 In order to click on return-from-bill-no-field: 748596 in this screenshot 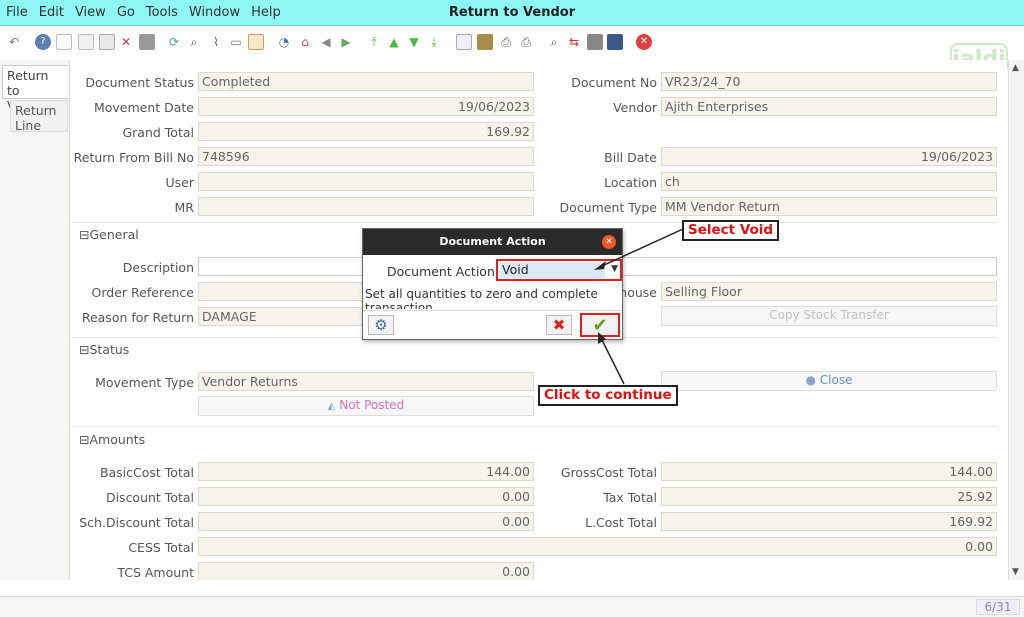, I will do `click(366, 156)`.